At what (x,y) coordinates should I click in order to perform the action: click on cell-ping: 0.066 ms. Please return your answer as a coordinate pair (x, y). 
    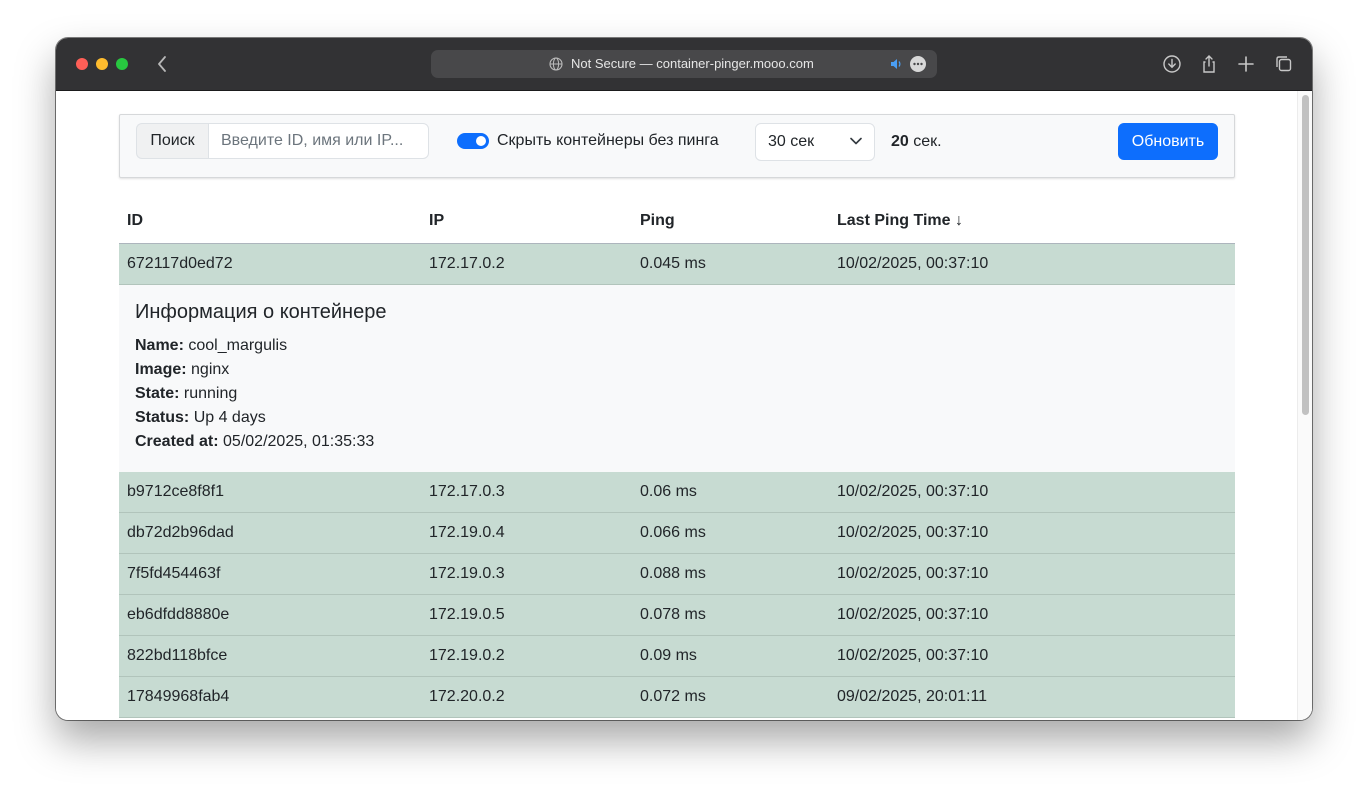
    Looking at the image, I should click on (730, 533).